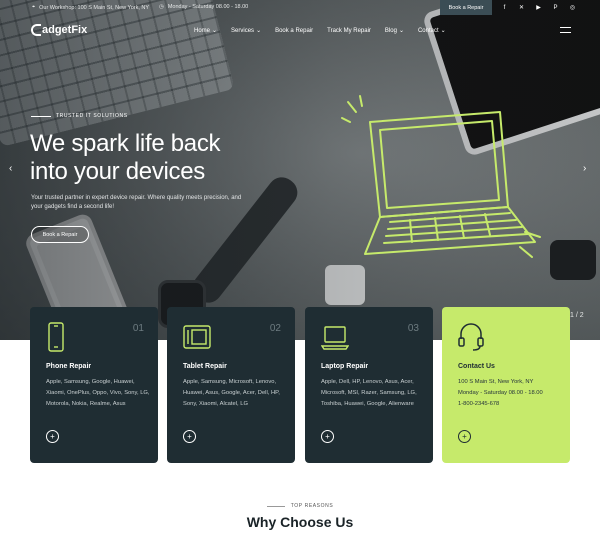 The height and width of the screenshot is (550, 600). I want to click on slider-next-icon: ›, so click(584, 168).